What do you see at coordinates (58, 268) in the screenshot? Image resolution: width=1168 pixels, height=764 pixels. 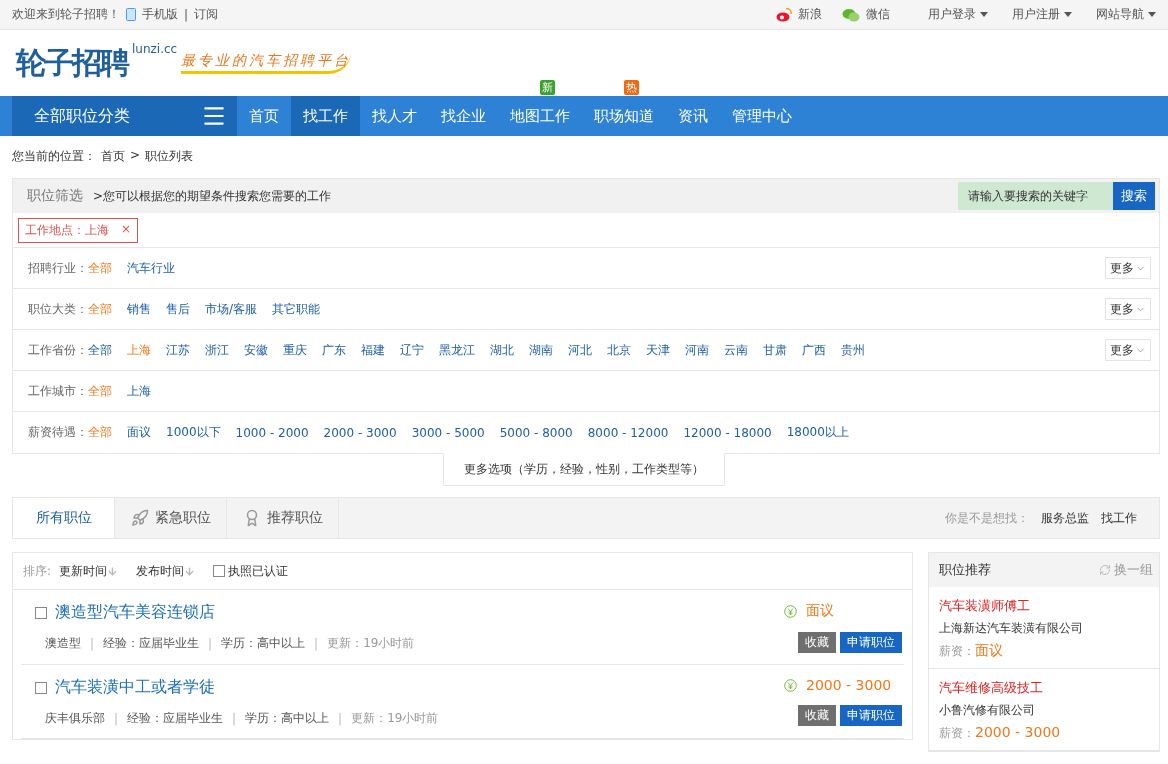 I see `filter-label: 招聘行业：` at bounding box center [58, 268].